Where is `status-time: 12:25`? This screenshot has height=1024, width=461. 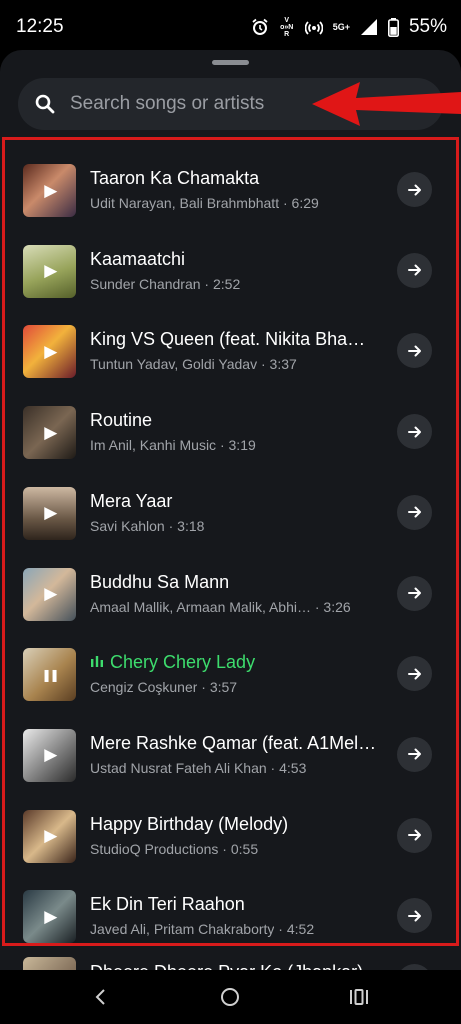
status-time: 12:25 is located at coordinates (40, 26).